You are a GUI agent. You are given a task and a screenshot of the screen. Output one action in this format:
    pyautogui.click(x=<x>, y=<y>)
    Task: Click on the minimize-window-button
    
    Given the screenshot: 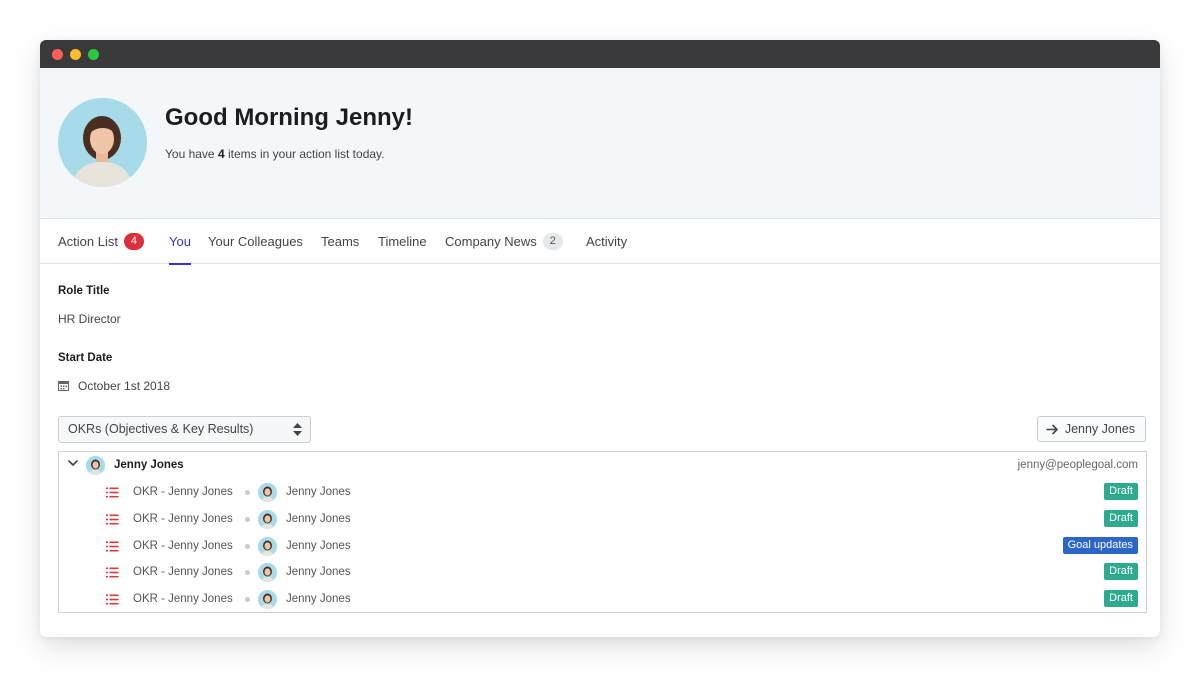 What is the action you would take?
    pyautogui.click(x=75, y=54)
    